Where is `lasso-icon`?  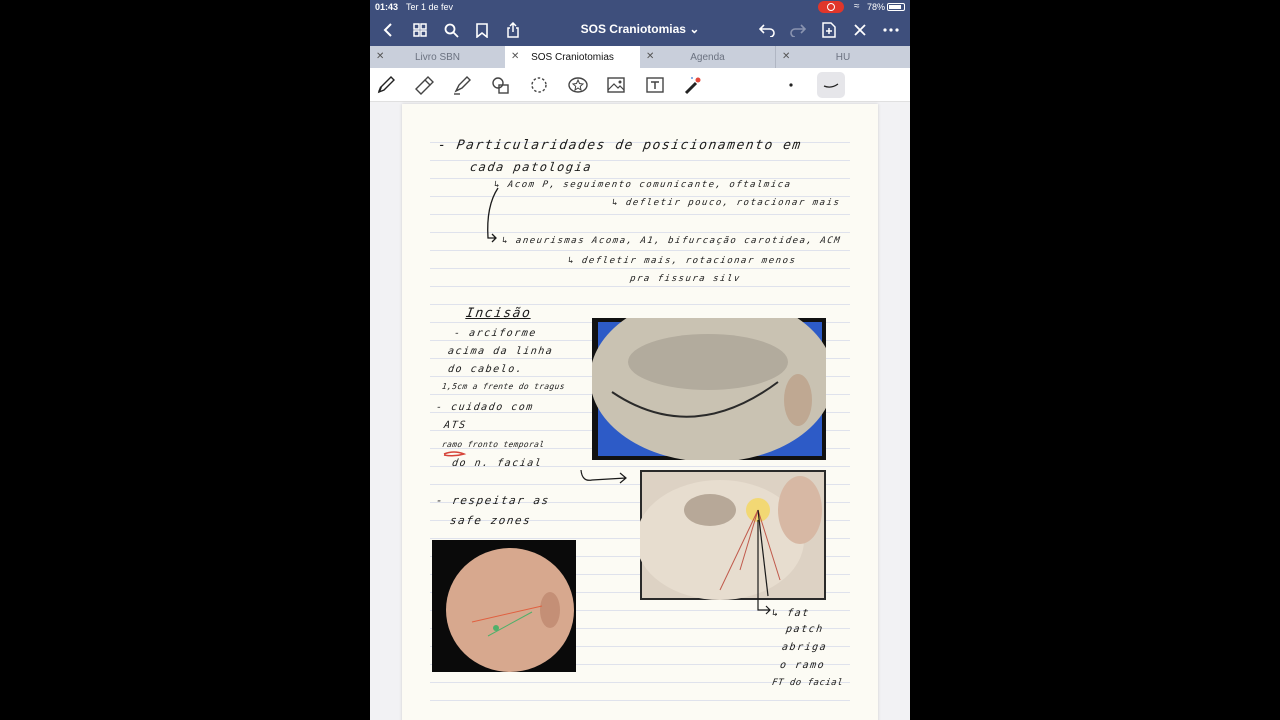 lasso-icon is located at coordinates (539, 85).